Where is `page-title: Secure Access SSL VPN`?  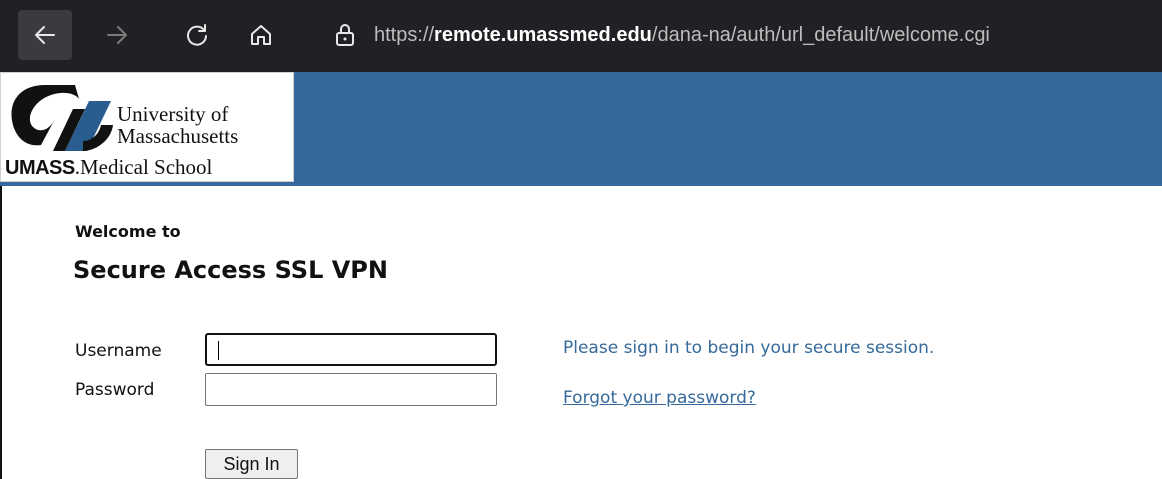 page-title: Secure Access SSL VPN is located at coordinates (230, 270).